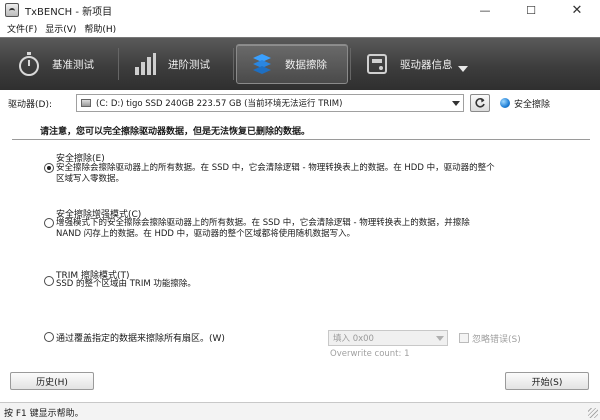 Image resolution: width=600 pixels, height=420 pixels. I want to click on title-bar: TxBENCH - 新项目 — ☐ ✕, so click(300, 10).